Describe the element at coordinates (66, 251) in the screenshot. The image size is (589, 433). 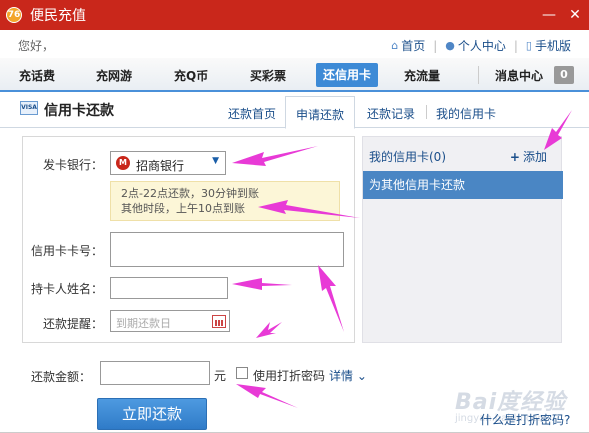
I see `card-number-label: 信用卡卡号：` at that location.